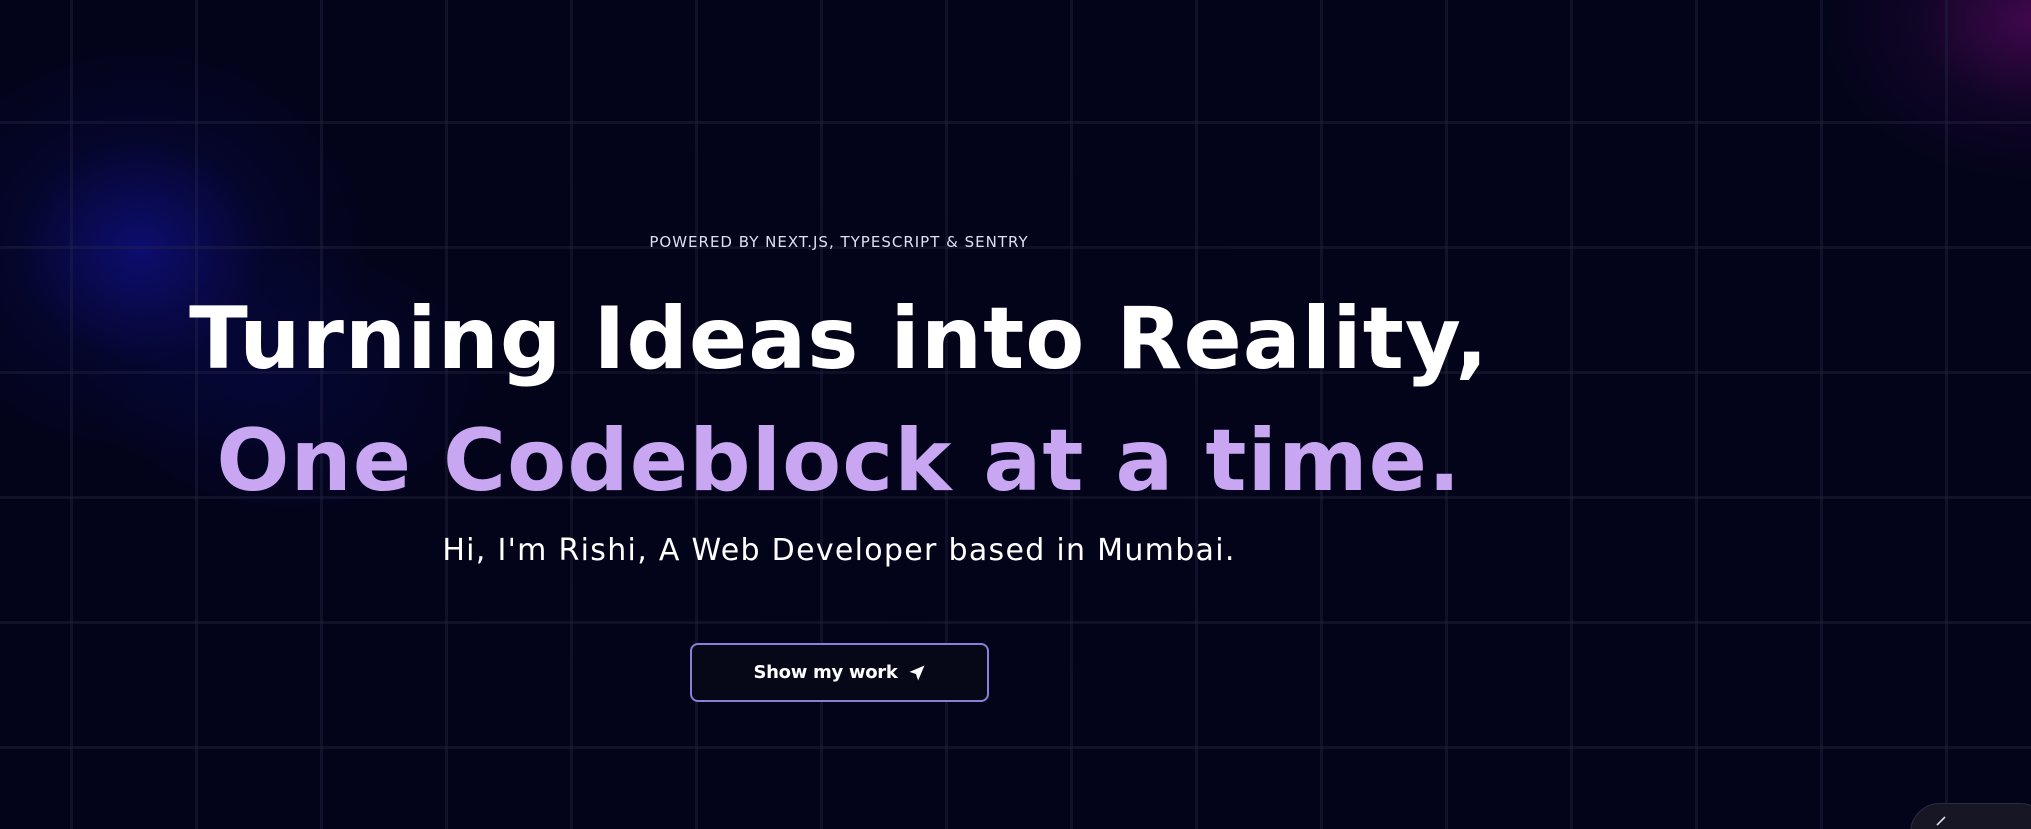  I want to click on tab-corner-icon, so click(1941, 821).